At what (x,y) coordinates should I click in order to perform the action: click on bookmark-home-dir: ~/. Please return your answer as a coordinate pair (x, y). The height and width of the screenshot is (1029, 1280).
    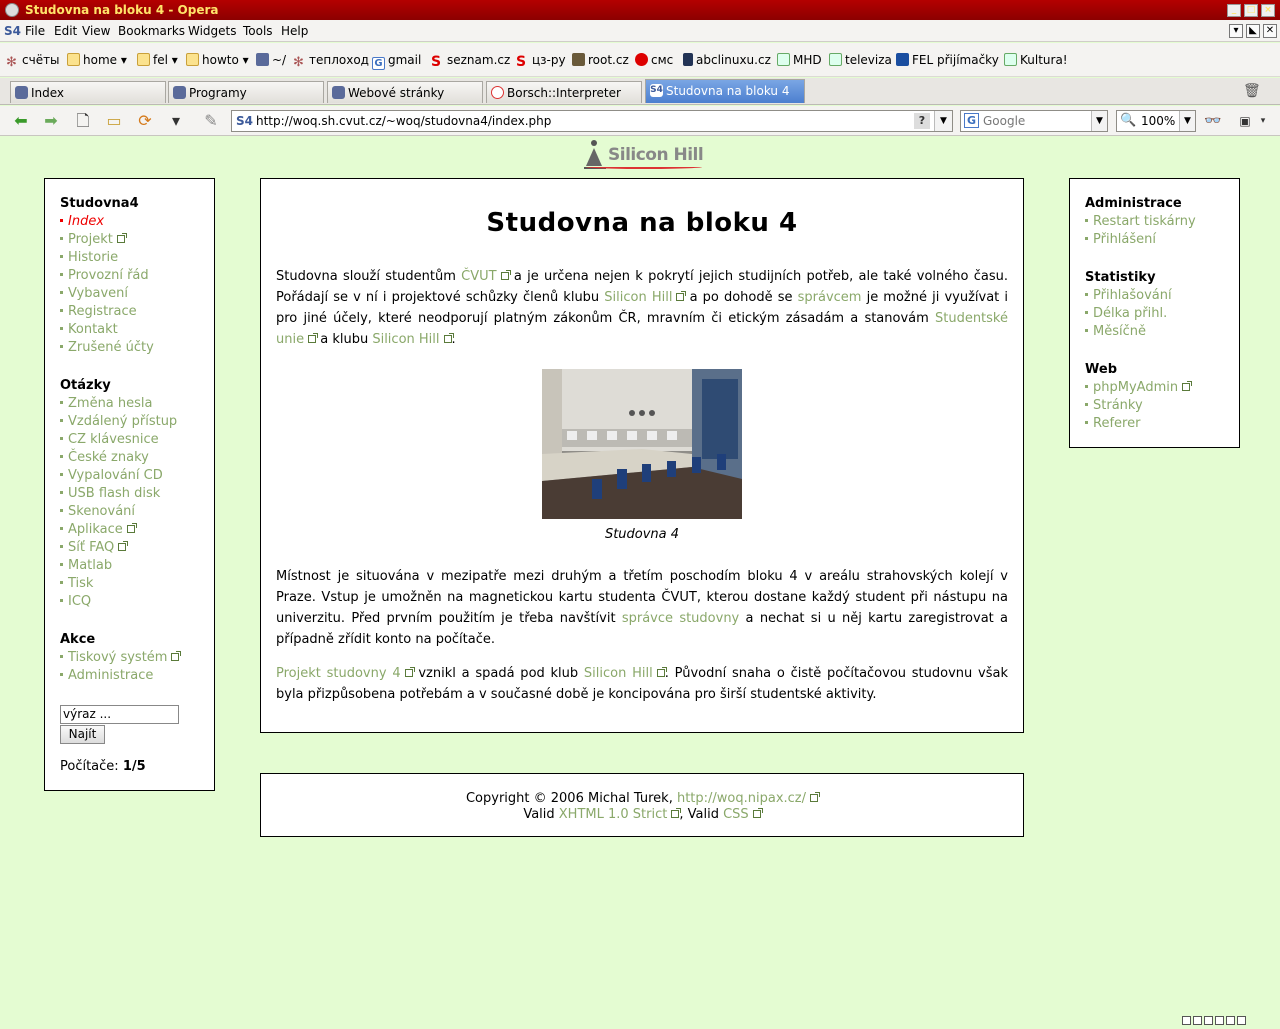
    Looking at the image, I should click on (271, 60).